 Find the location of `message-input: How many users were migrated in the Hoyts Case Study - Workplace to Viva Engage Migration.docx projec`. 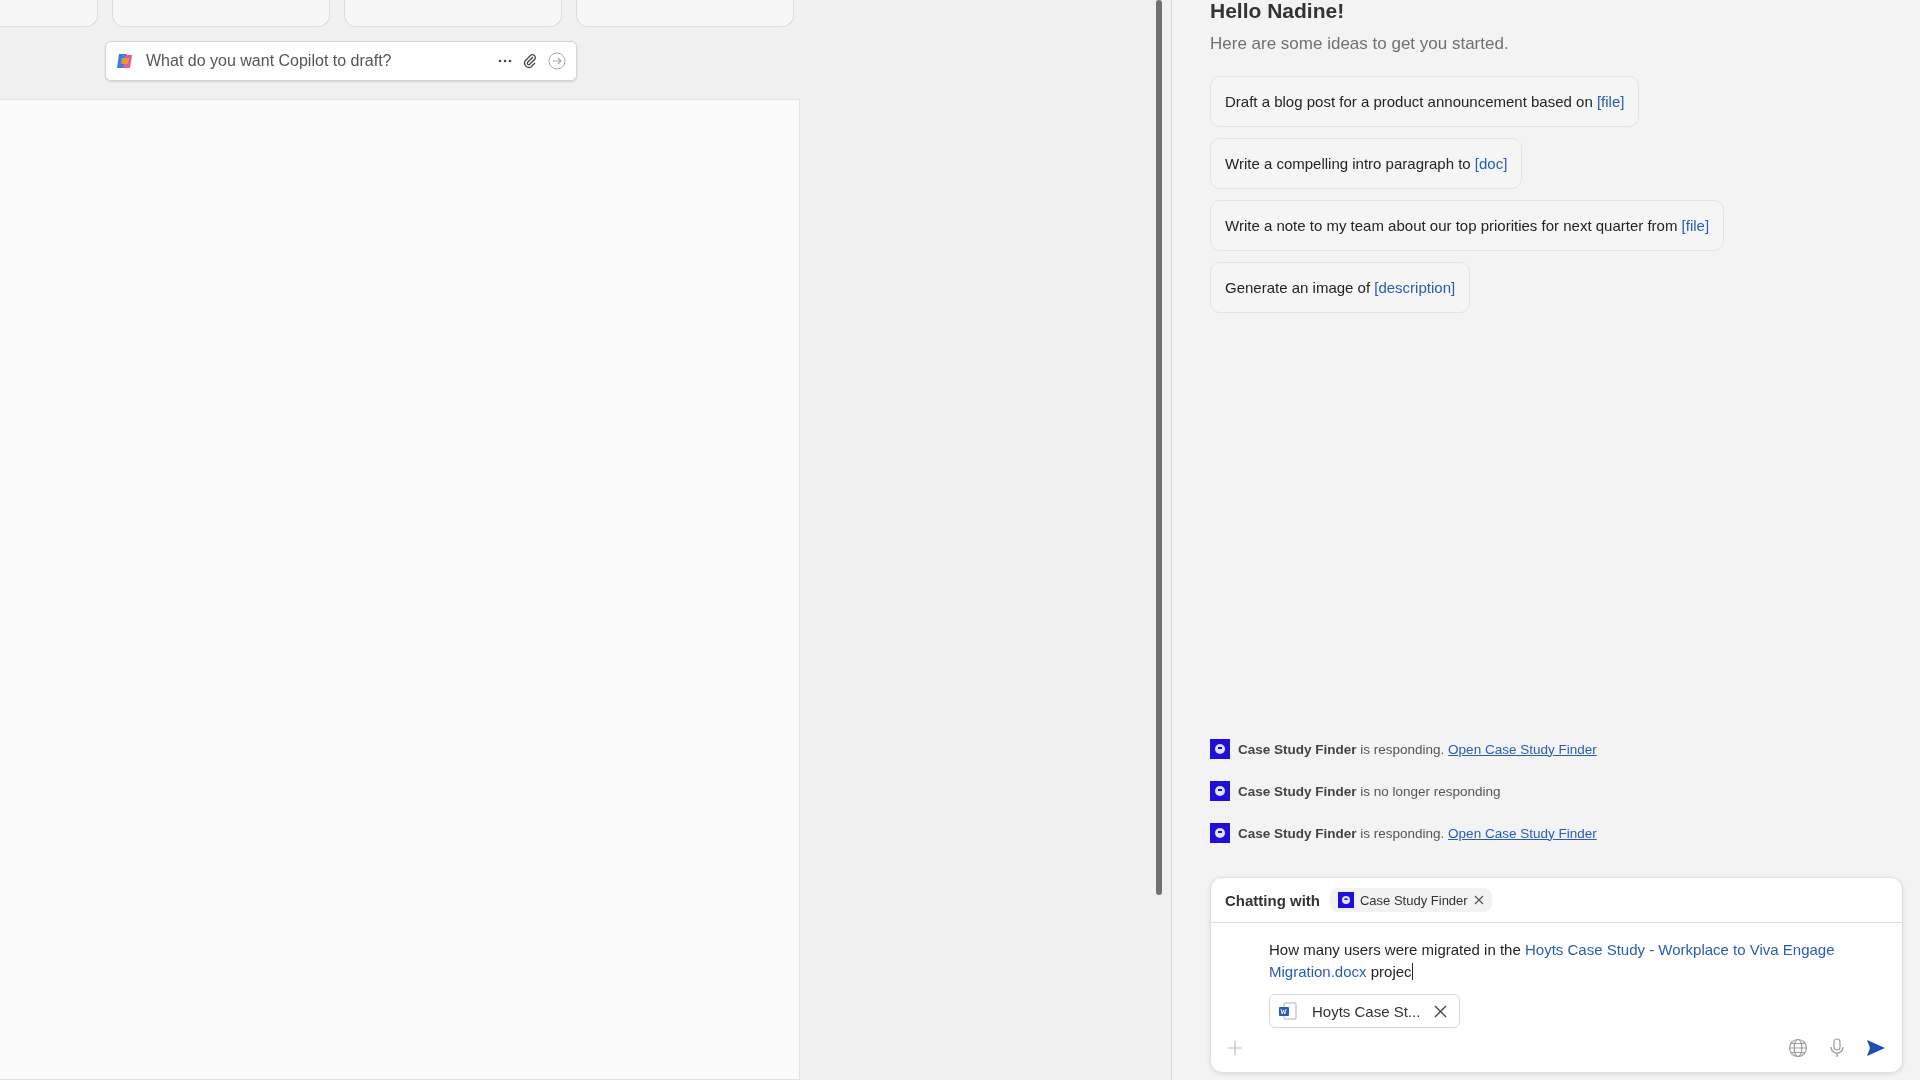

message-input: How many users were migrated in the Hoyts Case Study - Workplace to Viva Engage Migration.docx projec is located at coordinates (1571, 961).